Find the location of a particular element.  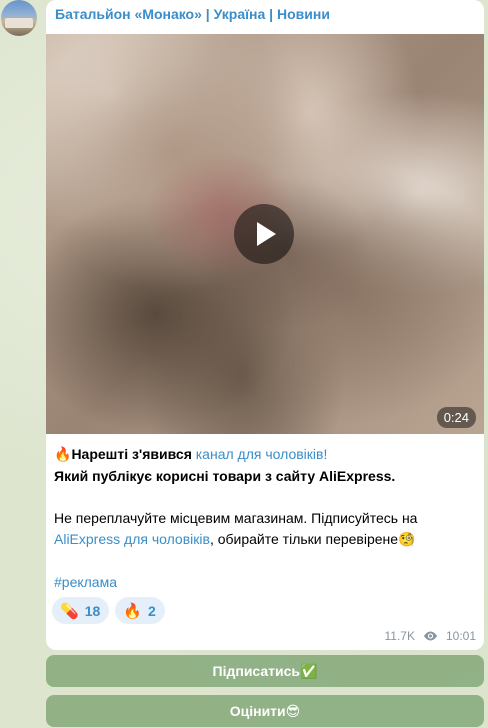

eye-icon is located at coordinates (430, 636).